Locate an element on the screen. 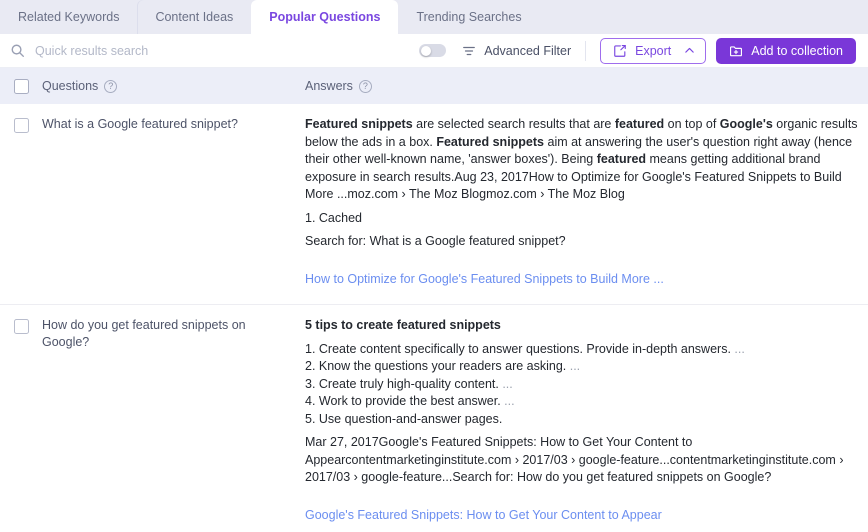 This screenshot has height=532, width=868. tab-content-ideas: Content Ideas is located at coordinates (194, 17).